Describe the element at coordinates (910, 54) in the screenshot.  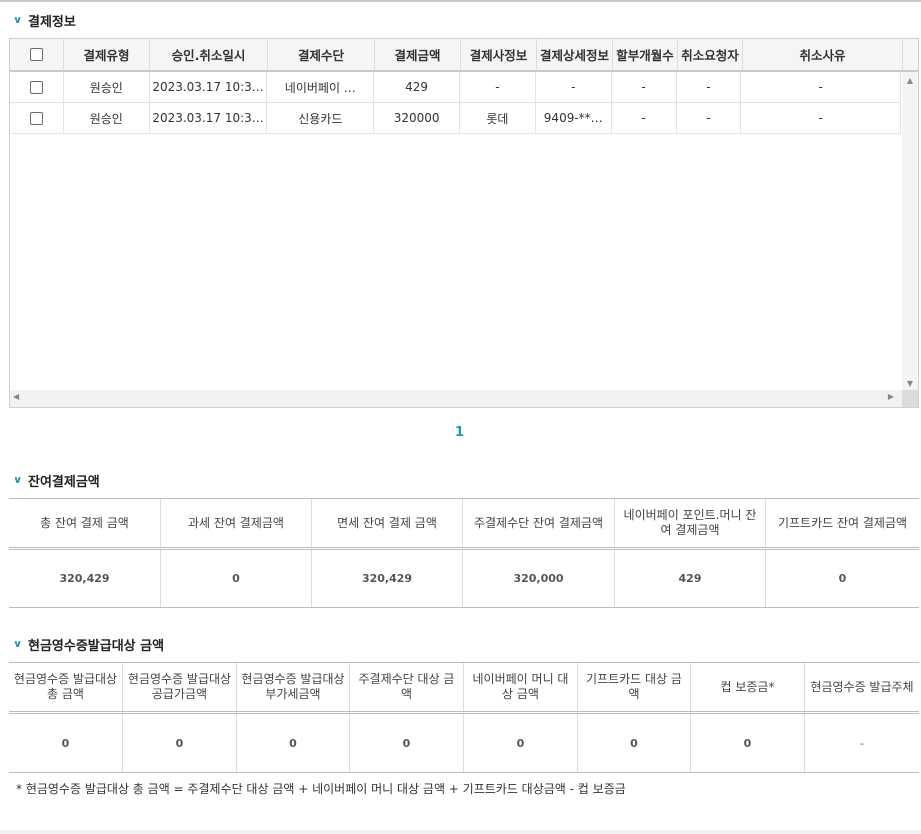
I see `header-filler` at that location.